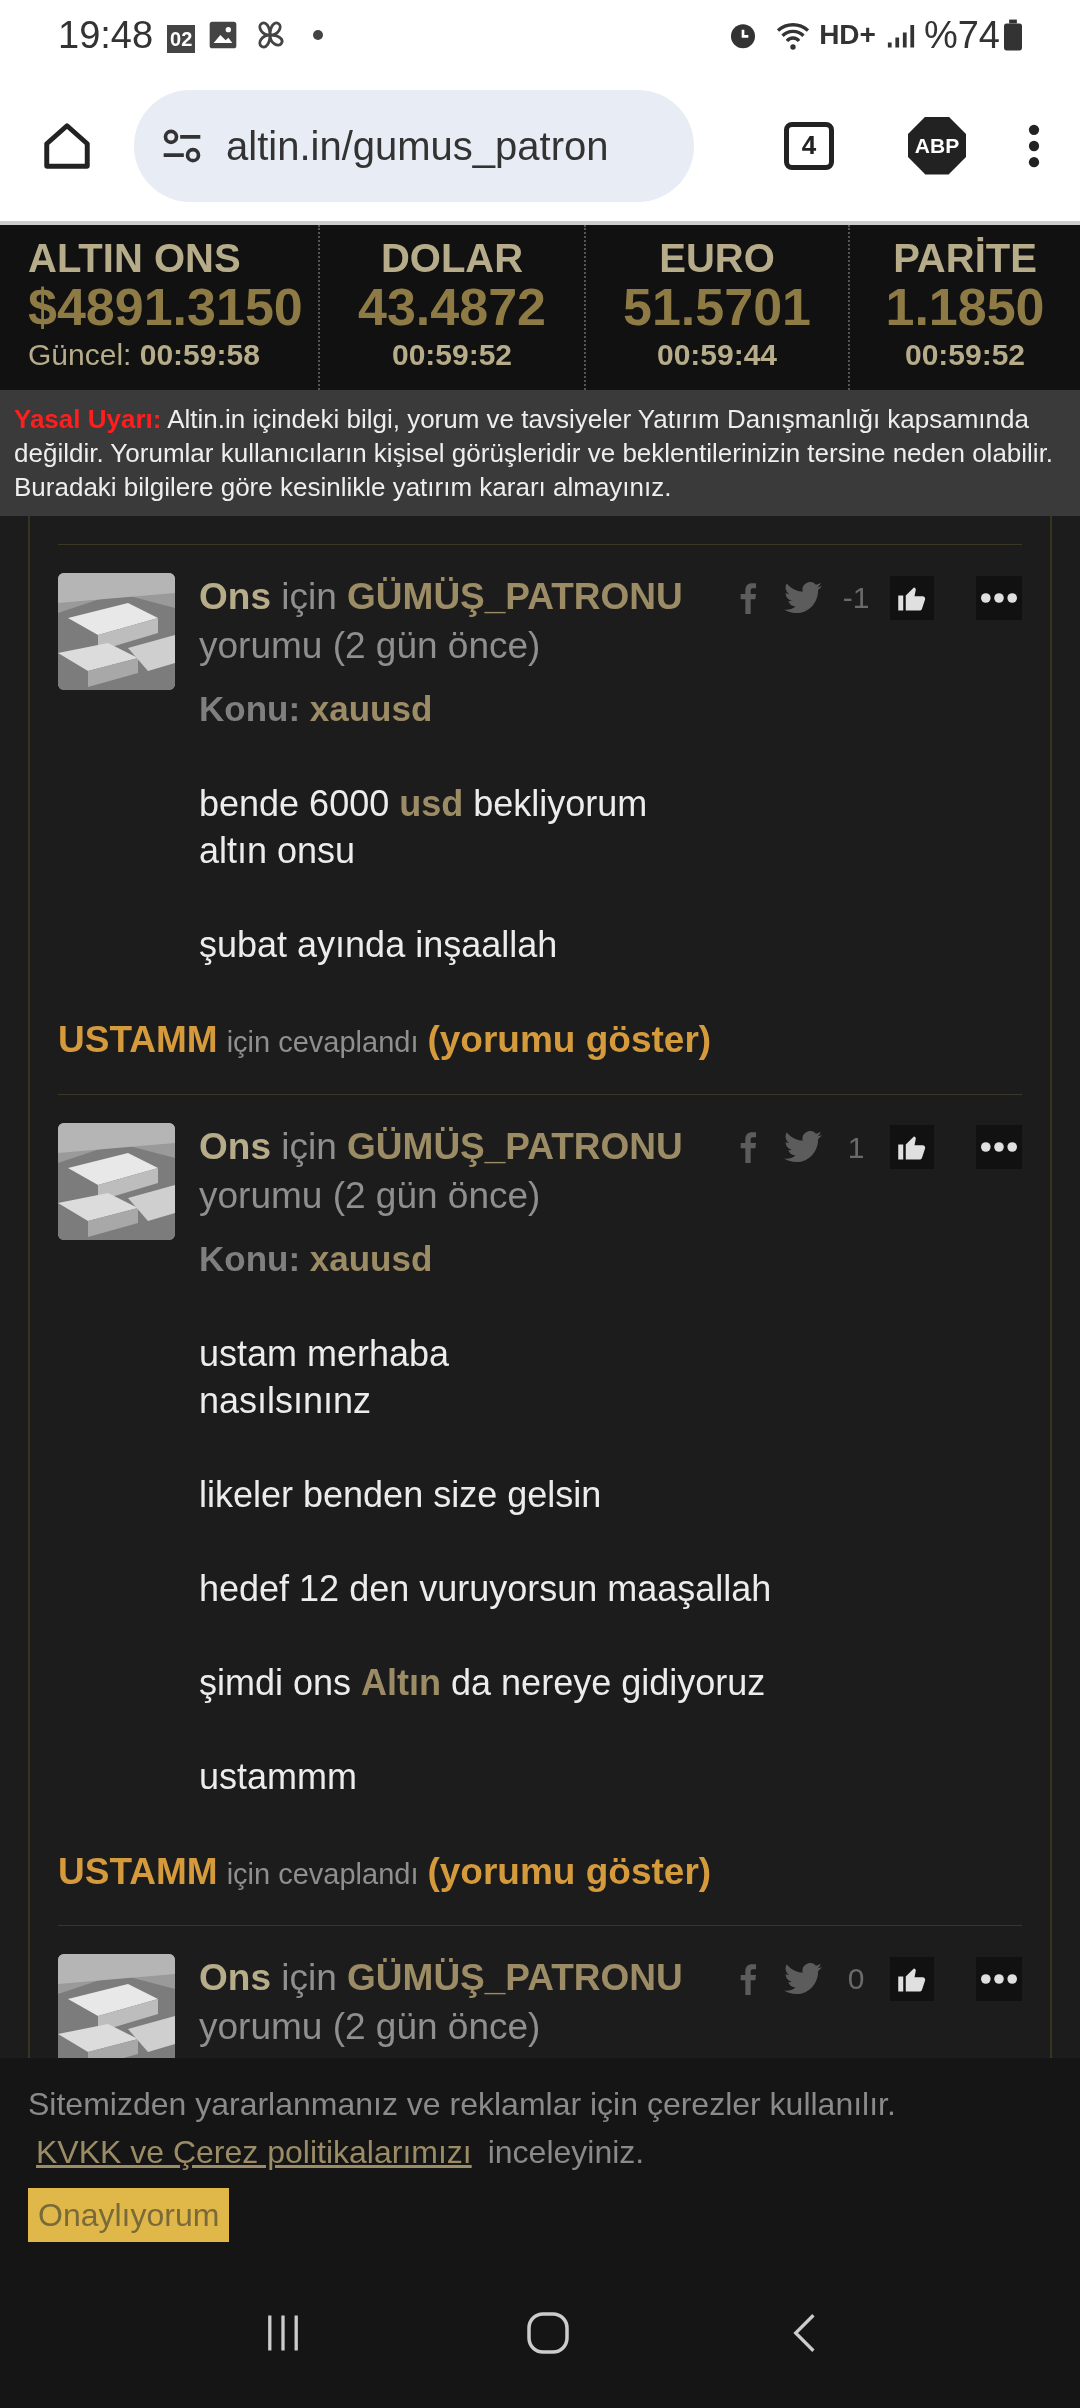 The width and height of the screenshot is (1080, 2408). What do you see at coordinates (325, 1353) in the screenshot?
I see `comment-text: ustam merhaba` at bounding box center [325, 1353].